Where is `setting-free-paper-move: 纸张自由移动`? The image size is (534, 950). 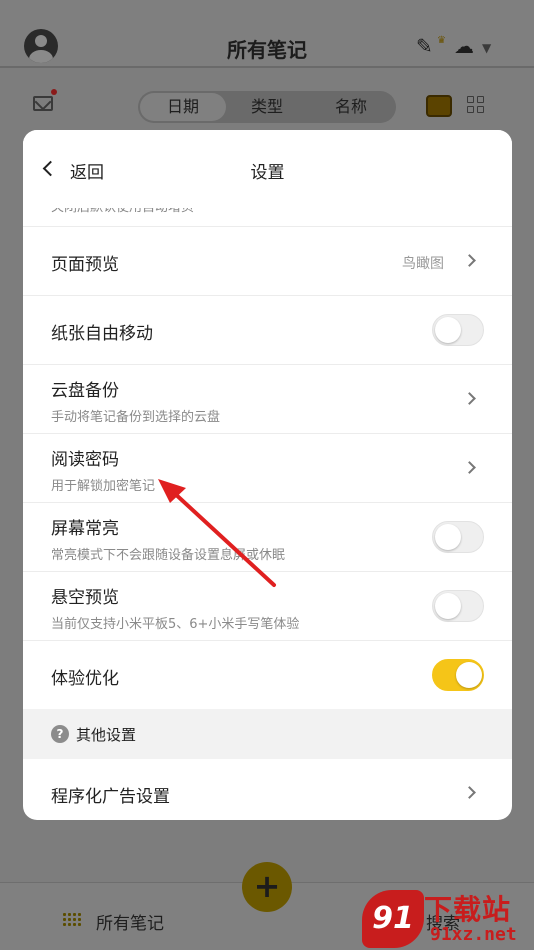 setting-free-paper-move: 纸张自由移动 is located at coordinates (267, 329).